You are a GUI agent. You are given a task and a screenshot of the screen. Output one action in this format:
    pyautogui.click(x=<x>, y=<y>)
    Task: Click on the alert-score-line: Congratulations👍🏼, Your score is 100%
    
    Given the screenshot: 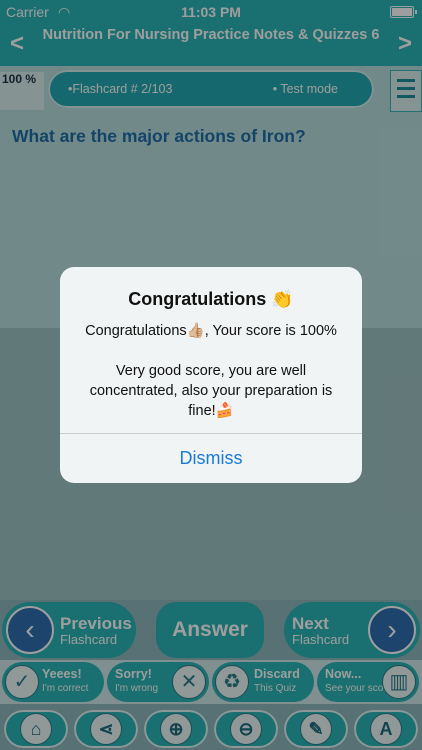 What is the action you would take?
    pyautogui.click(x=211, y=331)
    